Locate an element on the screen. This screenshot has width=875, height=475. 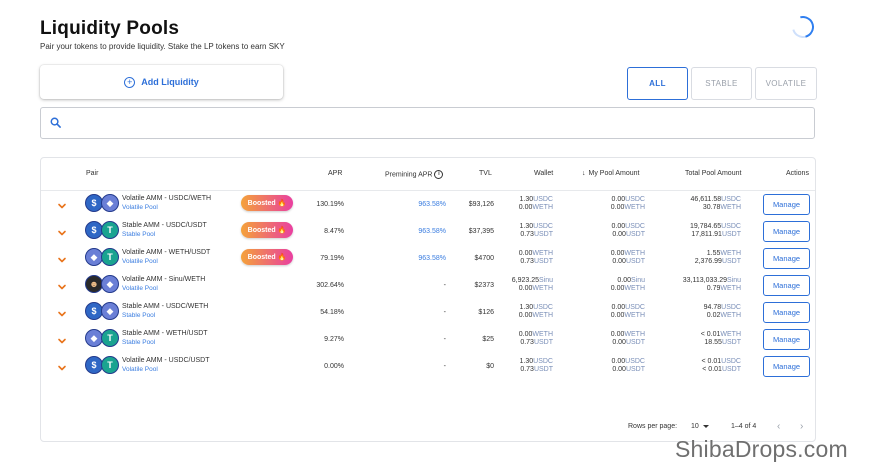
token-pair-icons: ◆ T is located at coordinates (103, 258).